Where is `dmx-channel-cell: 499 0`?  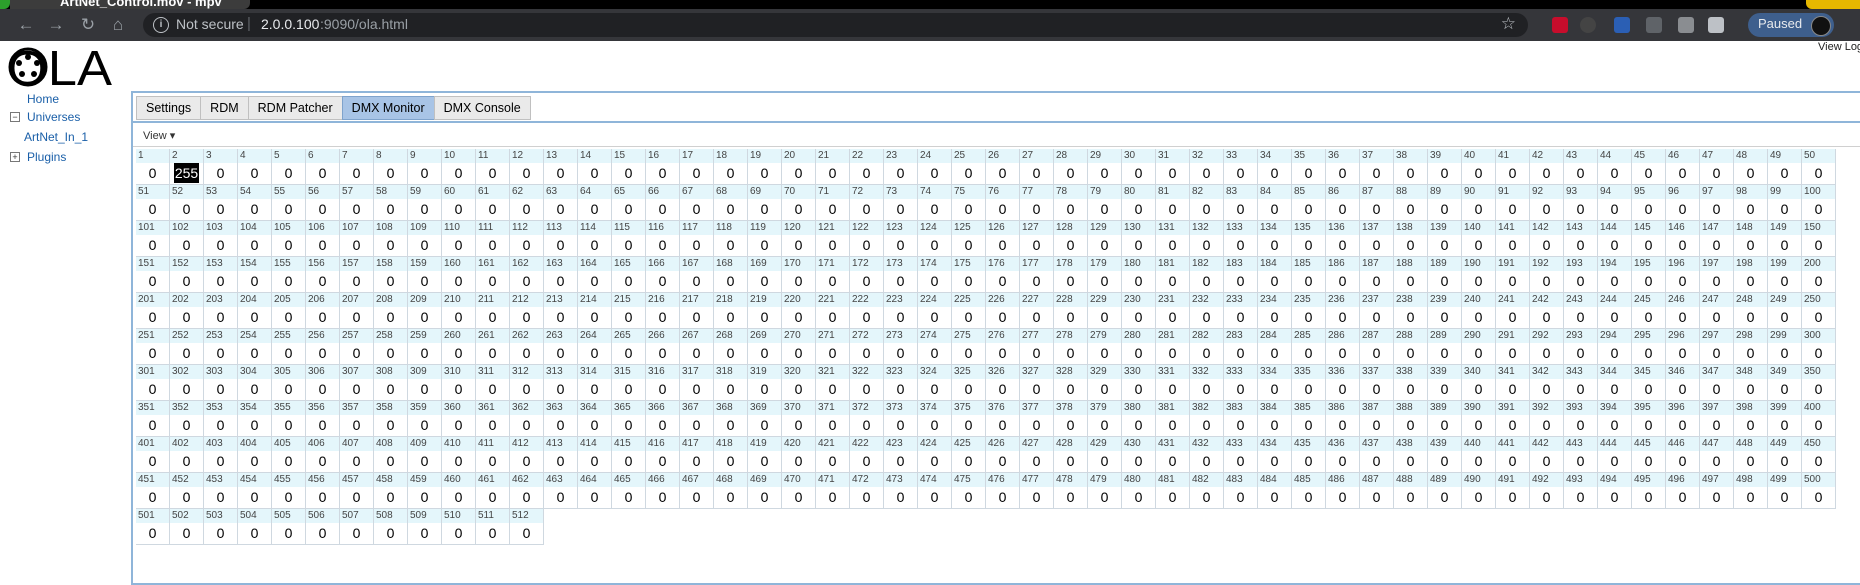
dmx-channel-cell: 499 0 is located at coordinates (1785, 491).